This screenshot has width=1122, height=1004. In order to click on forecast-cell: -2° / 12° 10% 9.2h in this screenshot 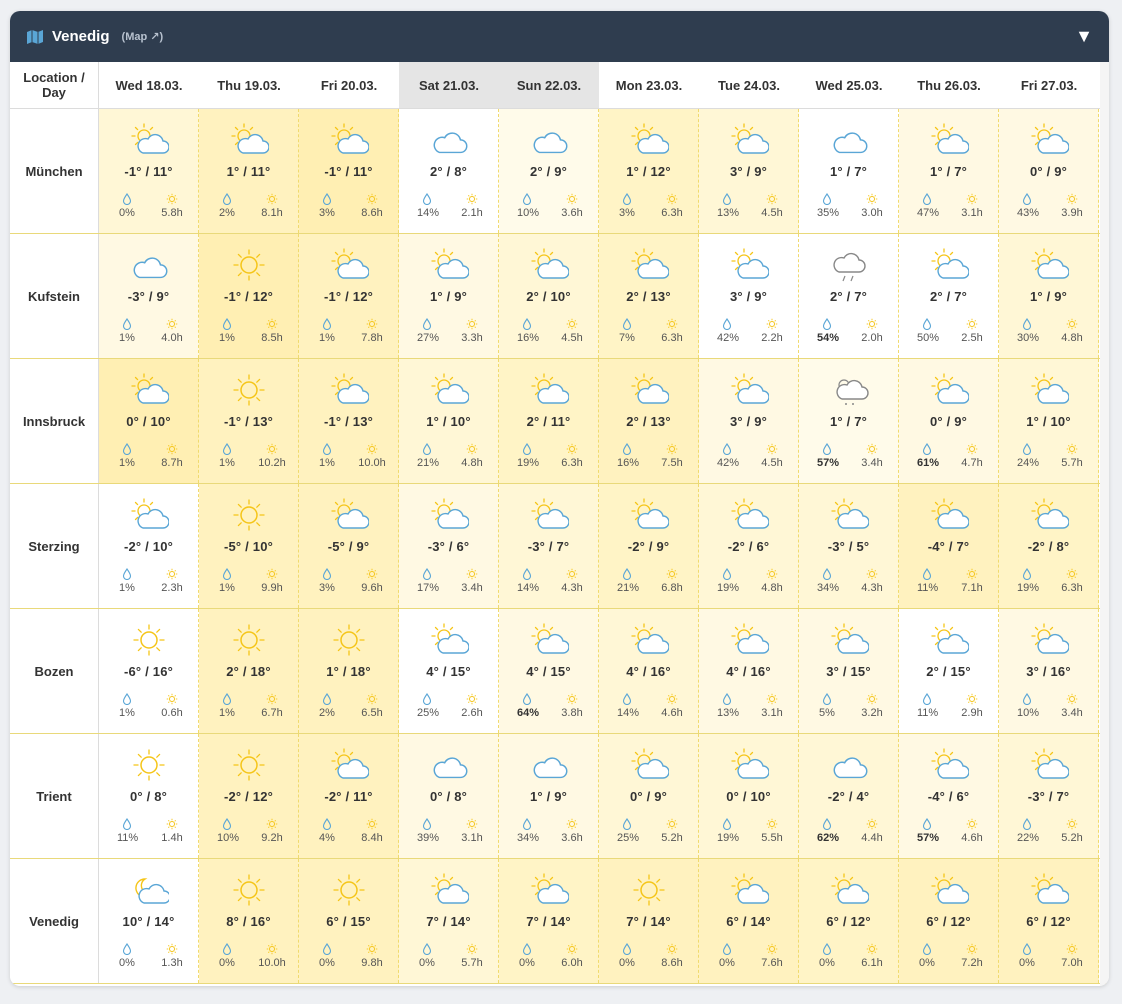, I will do `click(249, 796)`.